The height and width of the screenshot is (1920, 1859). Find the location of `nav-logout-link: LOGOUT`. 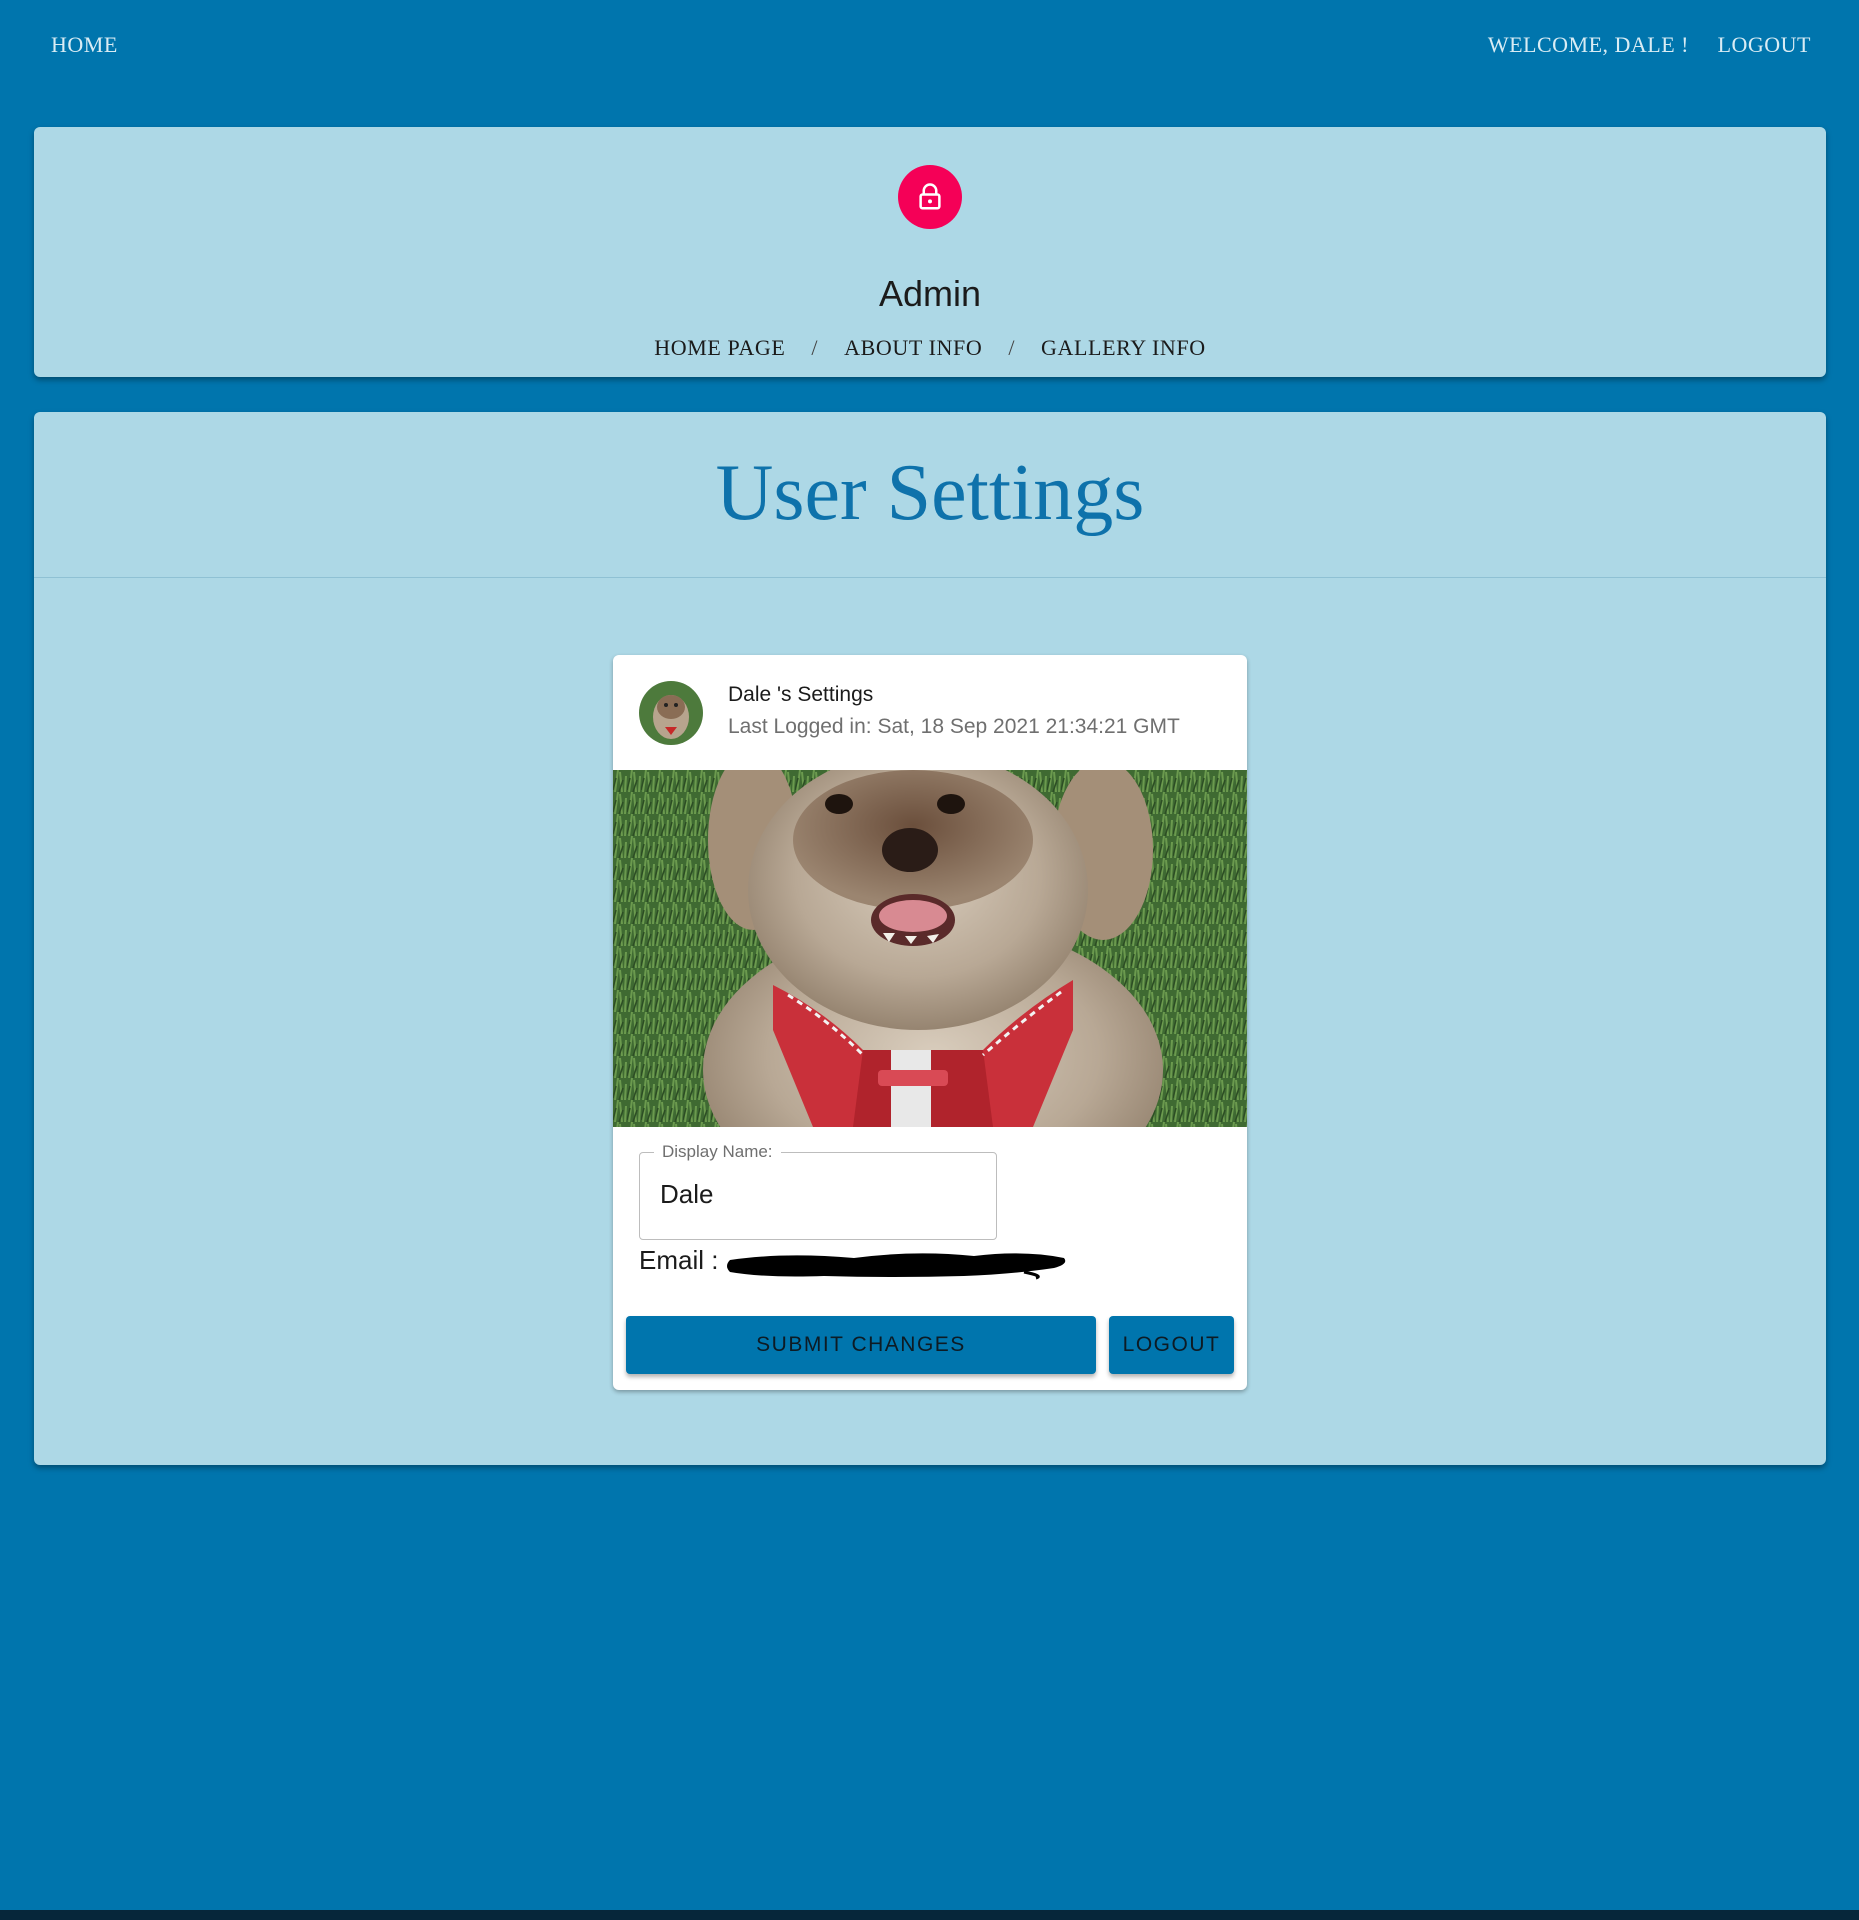

nav-logout-link: LOGOUT is located at coordinates (1764, 45).